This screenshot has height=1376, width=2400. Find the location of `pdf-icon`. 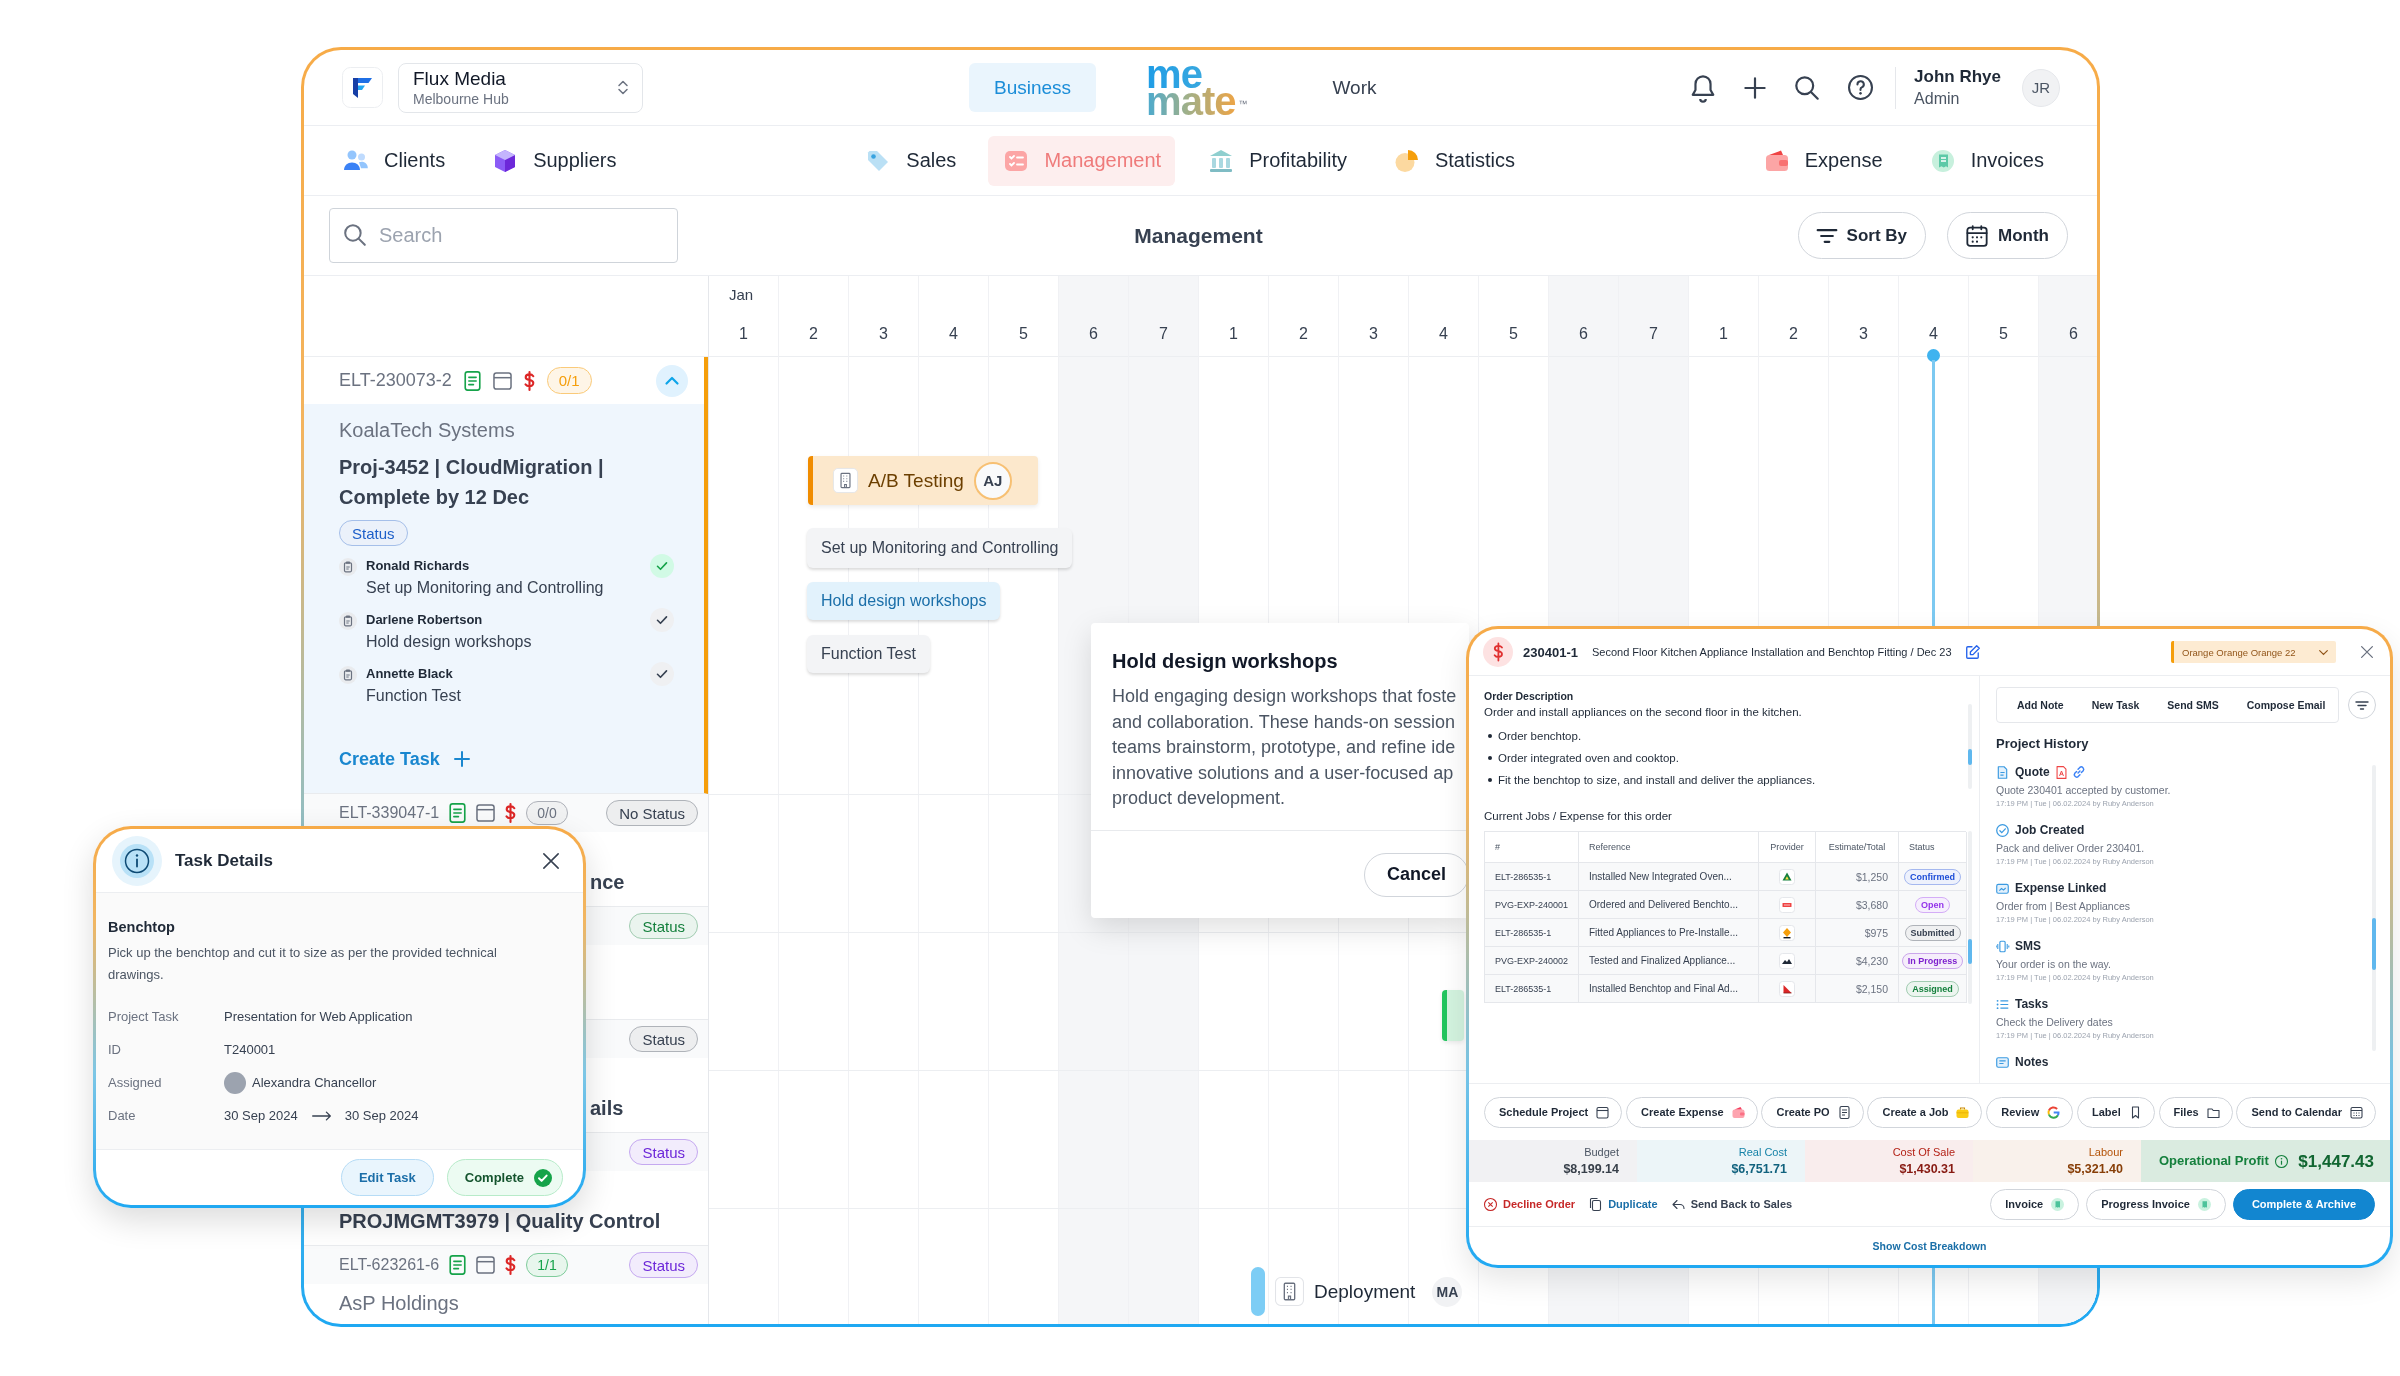

pdf-icon is located at coordinates (2061, 772).